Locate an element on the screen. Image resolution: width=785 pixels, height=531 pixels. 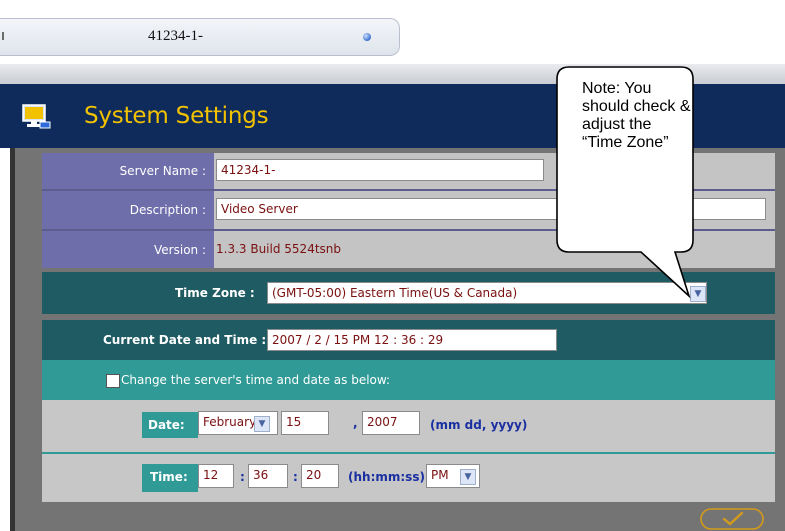
time-zone-label: Time Zone : is located at coordinates (215, 293).